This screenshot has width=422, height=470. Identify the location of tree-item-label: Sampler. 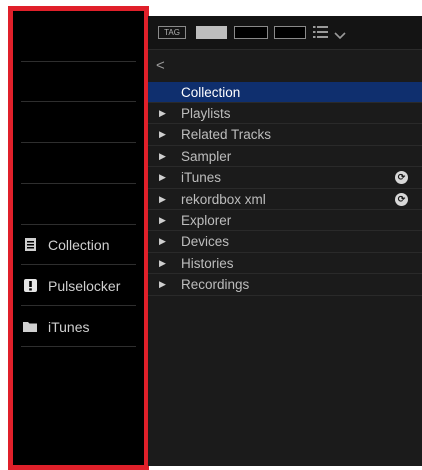
(206, 156).